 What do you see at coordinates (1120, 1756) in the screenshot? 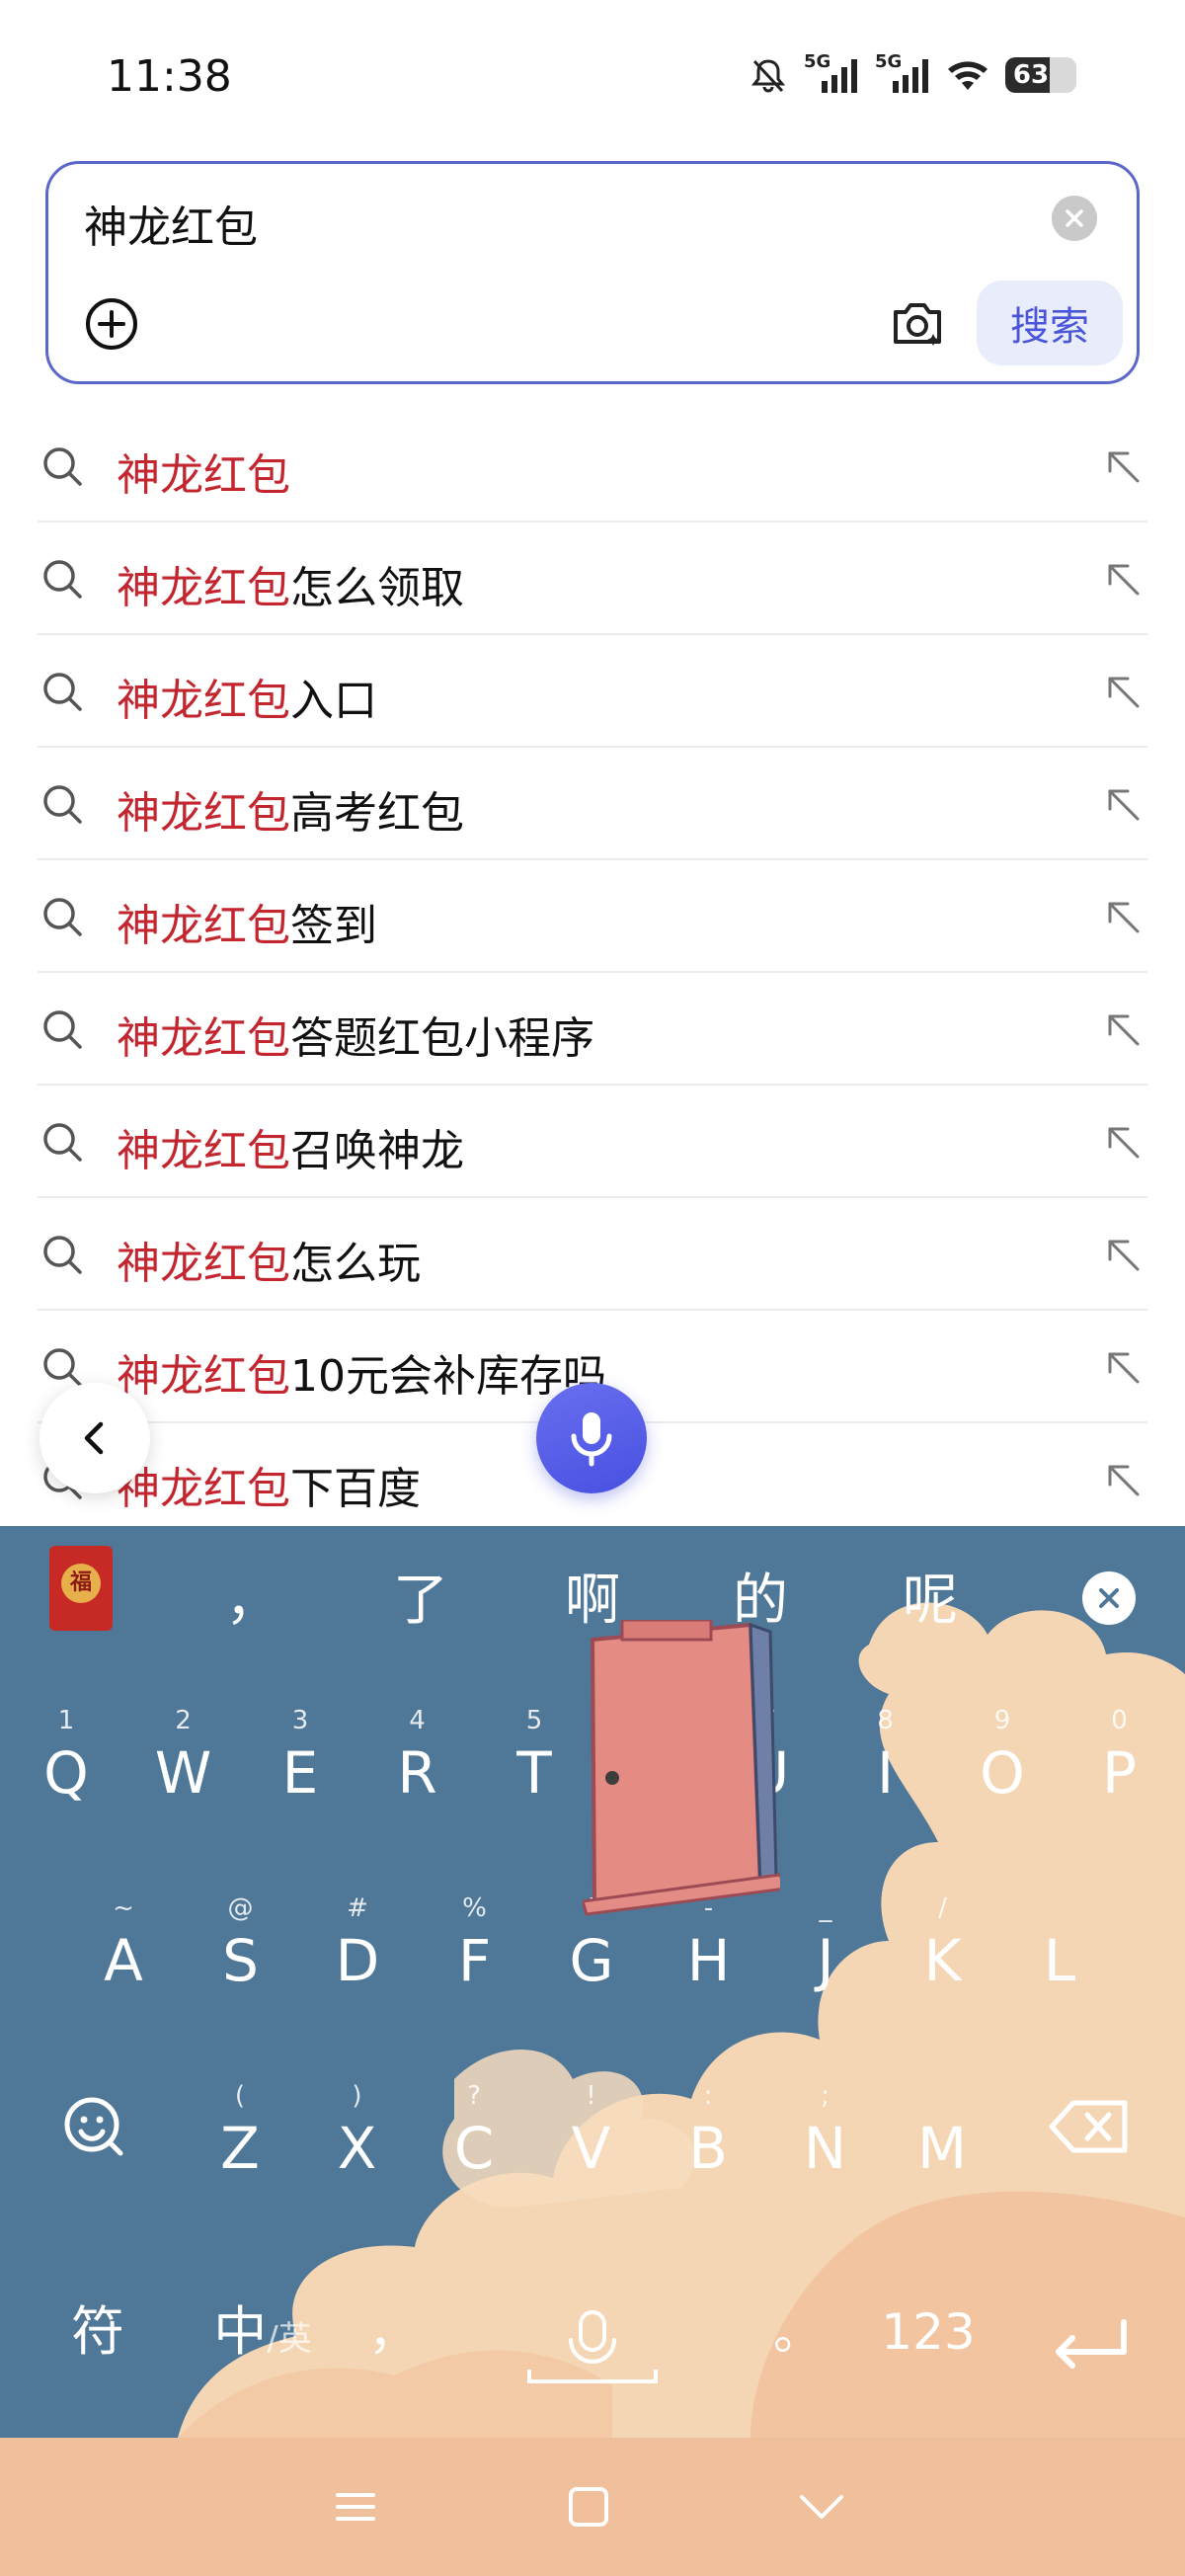
I see `key-p: 0P` at bounding box center [1120, 1756].